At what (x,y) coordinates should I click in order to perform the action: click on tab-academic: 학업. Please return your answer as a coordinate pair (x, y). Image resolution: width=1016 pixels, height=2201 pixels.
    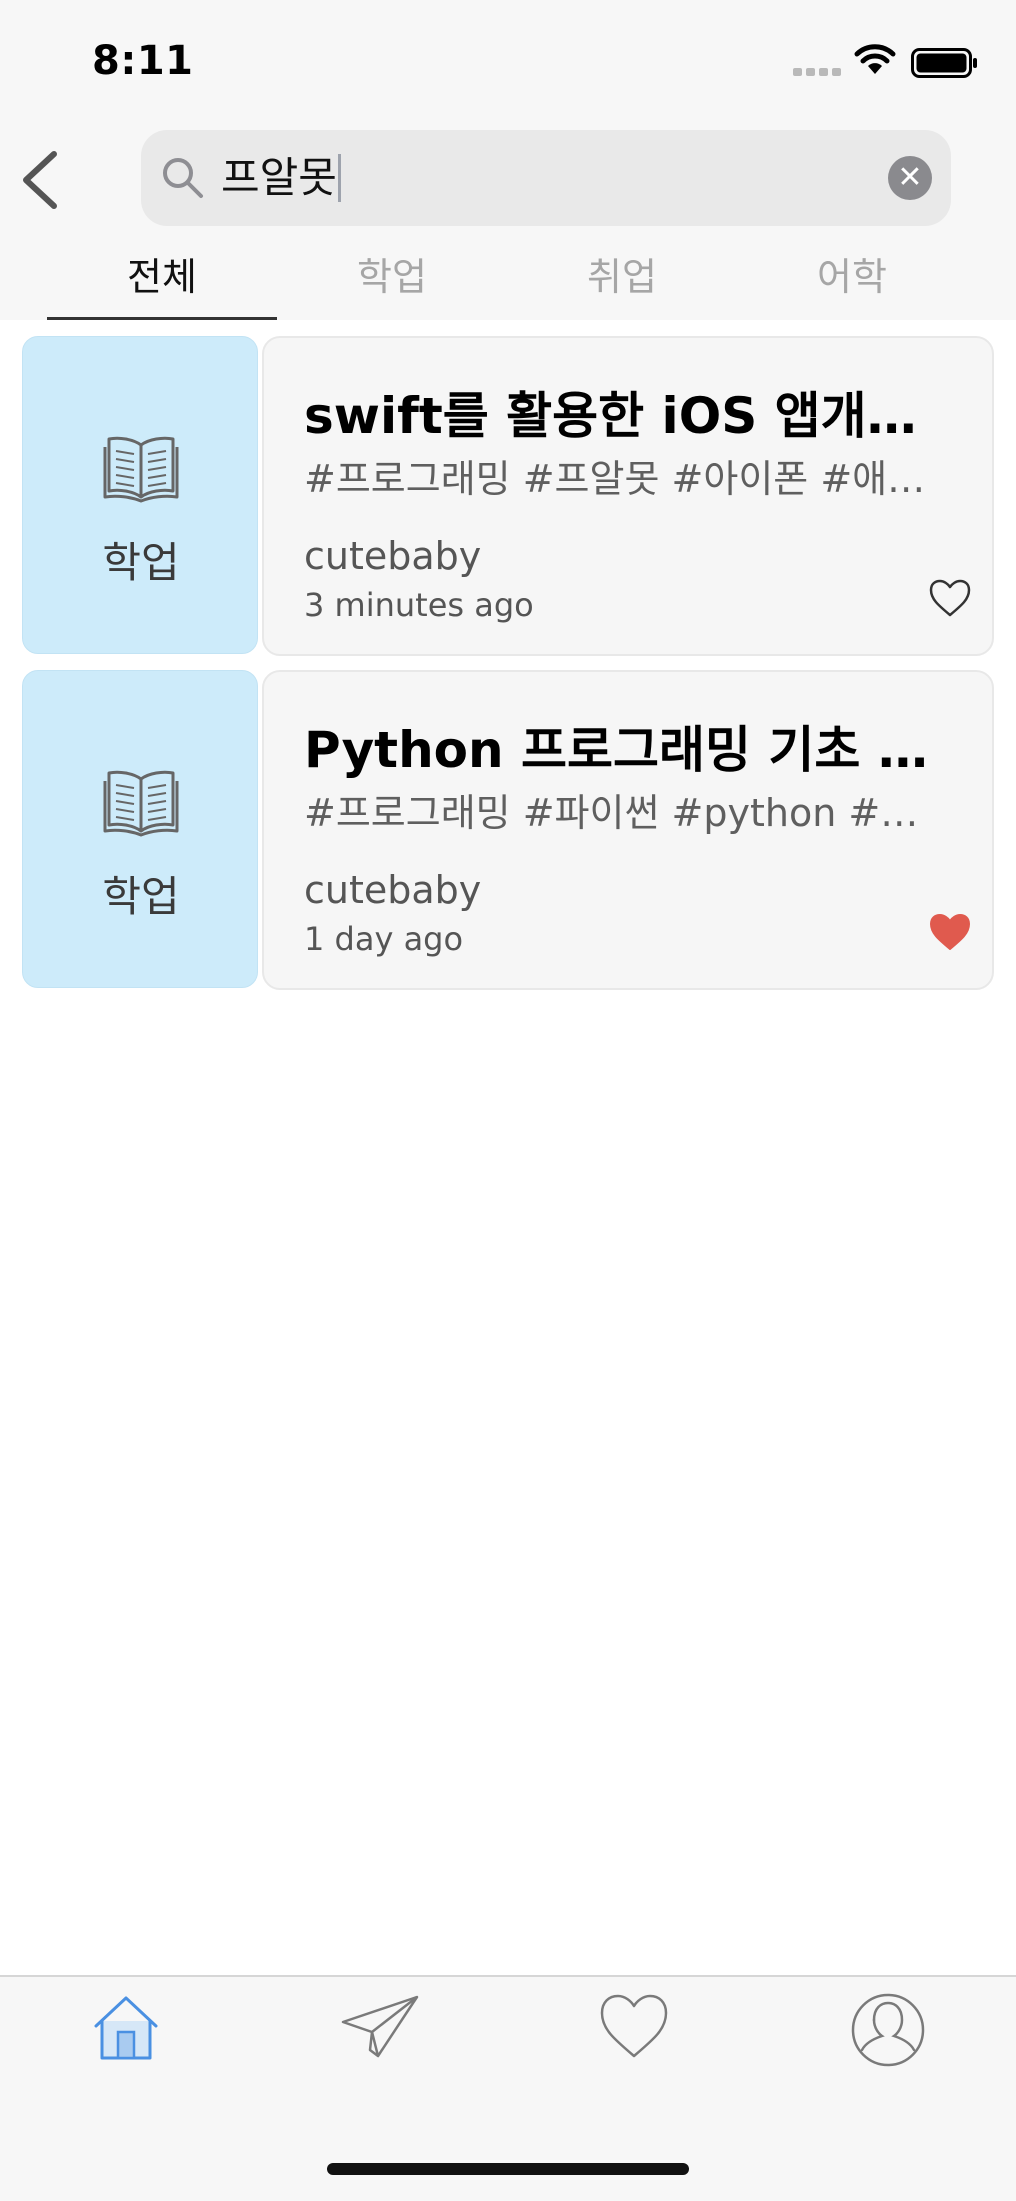
    Looking at the image, I should click on (392, 283).